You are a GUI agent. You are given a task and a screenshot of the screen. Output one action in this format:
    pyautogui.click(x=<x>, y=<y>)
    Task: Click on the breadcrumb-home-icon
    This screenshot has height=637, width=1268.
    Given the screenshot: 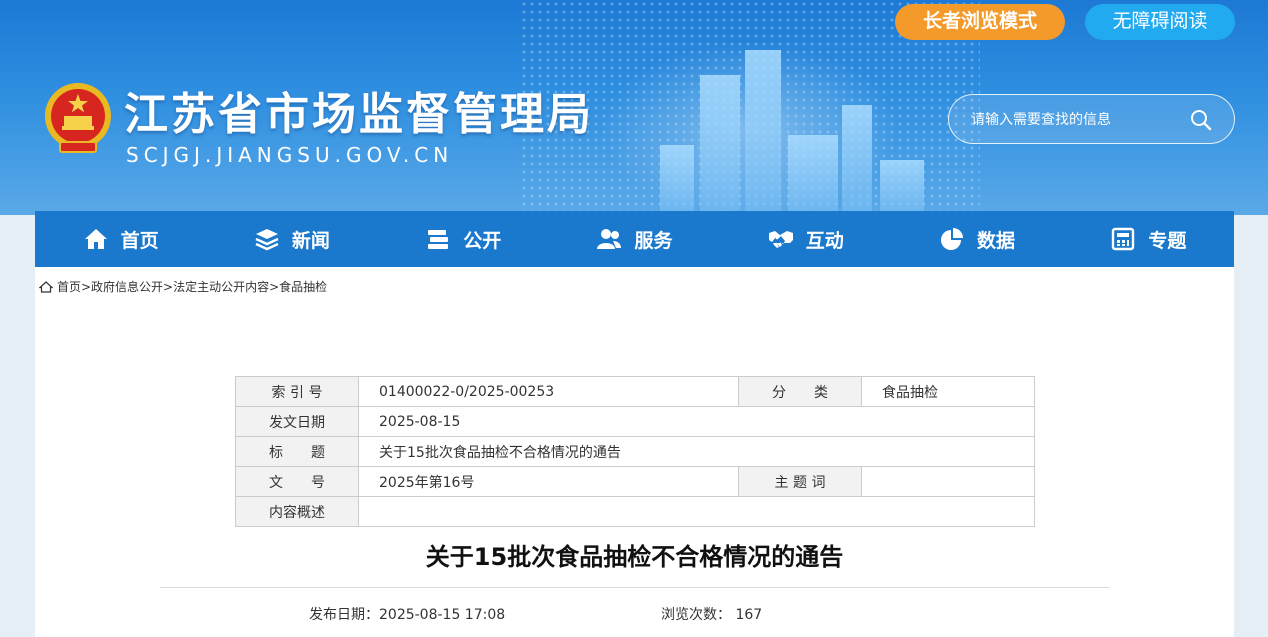 What is the action you would take?
    pyautogui.click(x=46, y=286)
    